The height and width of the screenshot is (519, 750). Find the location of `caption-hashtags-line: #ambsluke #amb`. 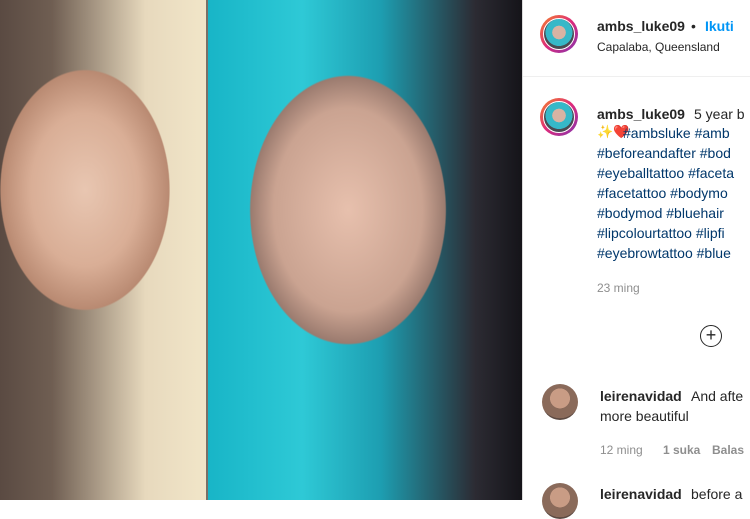

caption-hashtags-line: #ambsluke #amb is located at coordinates (676, 133).